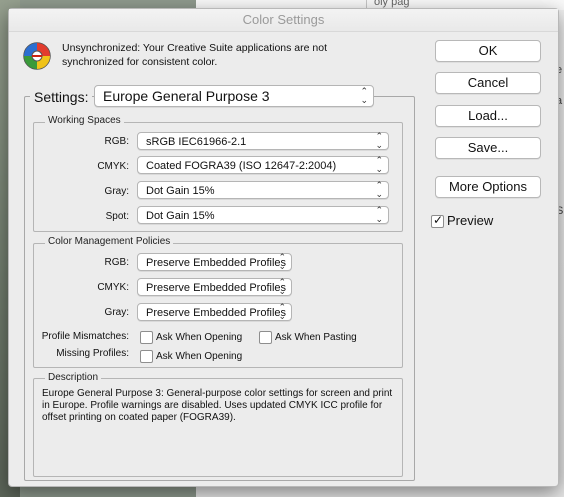 The height and width of the screenshot is (497, 564). What do you see at coordinates (116, 141) in the screenshot?
I see `ws-rgb-label: RGB:` at bounding box center [116, 141].